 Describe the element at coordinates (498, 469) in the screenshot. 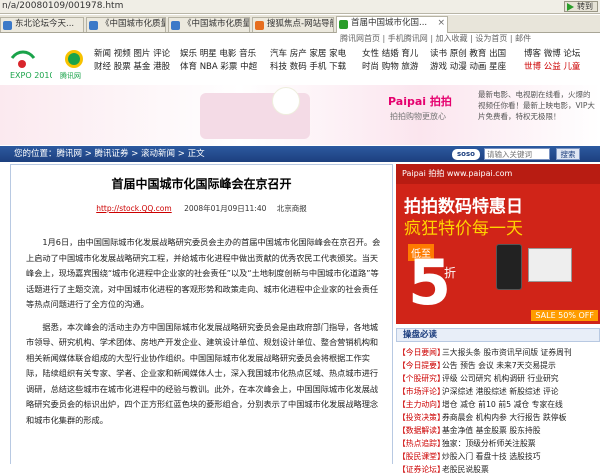

I see `list-item: 【证券论坛】 老股民说股票` at that location.